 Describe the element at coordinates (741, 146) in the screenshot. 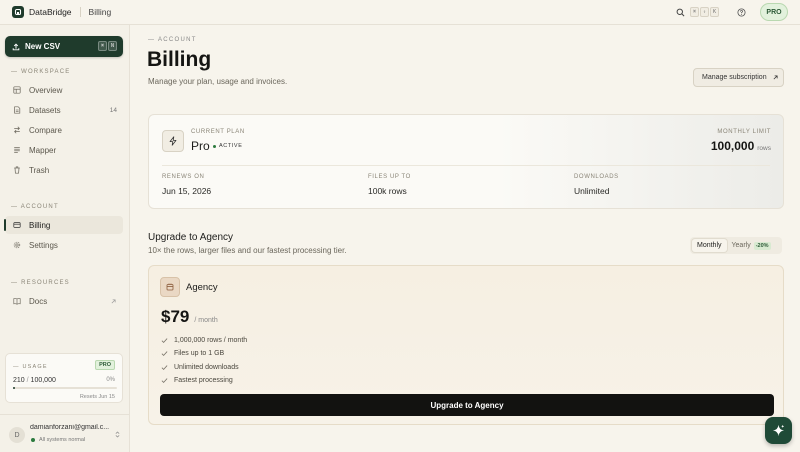

I see `monthly-limit: 100,000 rows` at that location.